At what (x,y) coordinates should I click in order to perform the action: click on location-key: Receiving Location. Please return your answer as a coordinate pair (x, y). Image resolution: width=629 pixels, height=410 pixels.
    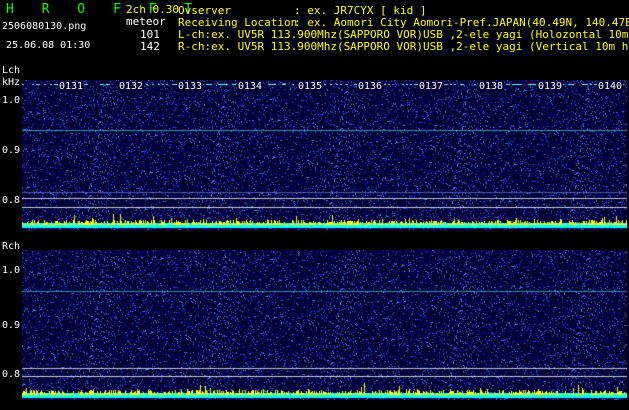
    Looking at the image, I should click on (238, 22).